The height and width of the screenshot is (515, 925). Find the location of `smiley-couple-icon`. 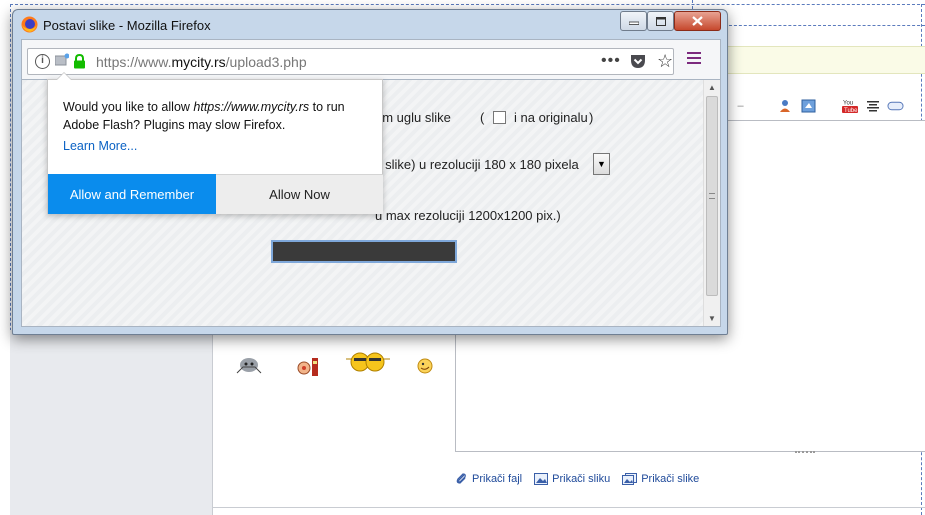

smiley-couple-icon is located at coordinates (368, 363).